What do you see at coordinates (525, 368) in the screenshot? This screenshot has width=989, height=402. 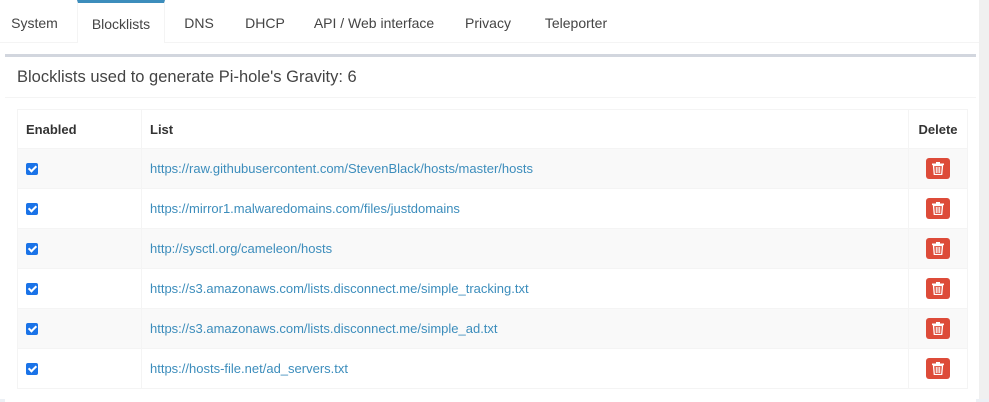 I see `list-cell: https://hosts-file.net/ad_servers.txt` at bounding box center [525, 368].